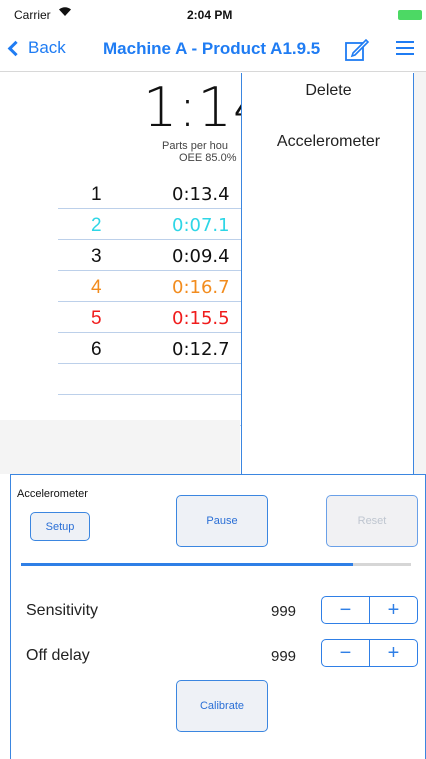 The height and width of the screenshot is (759, 426). What do you see at coordinates (201, 318) in the screenshot?
I see `lap-time: 0:15.5` at bounding box center [201, 318].